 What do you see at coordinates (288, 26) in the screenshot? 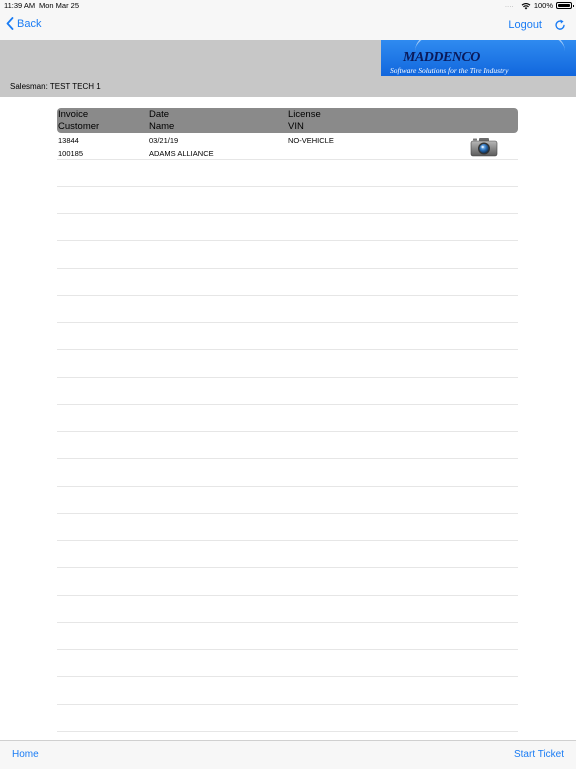
I see `navigation-bar: Back Logout` at bounding box center [288, 26].